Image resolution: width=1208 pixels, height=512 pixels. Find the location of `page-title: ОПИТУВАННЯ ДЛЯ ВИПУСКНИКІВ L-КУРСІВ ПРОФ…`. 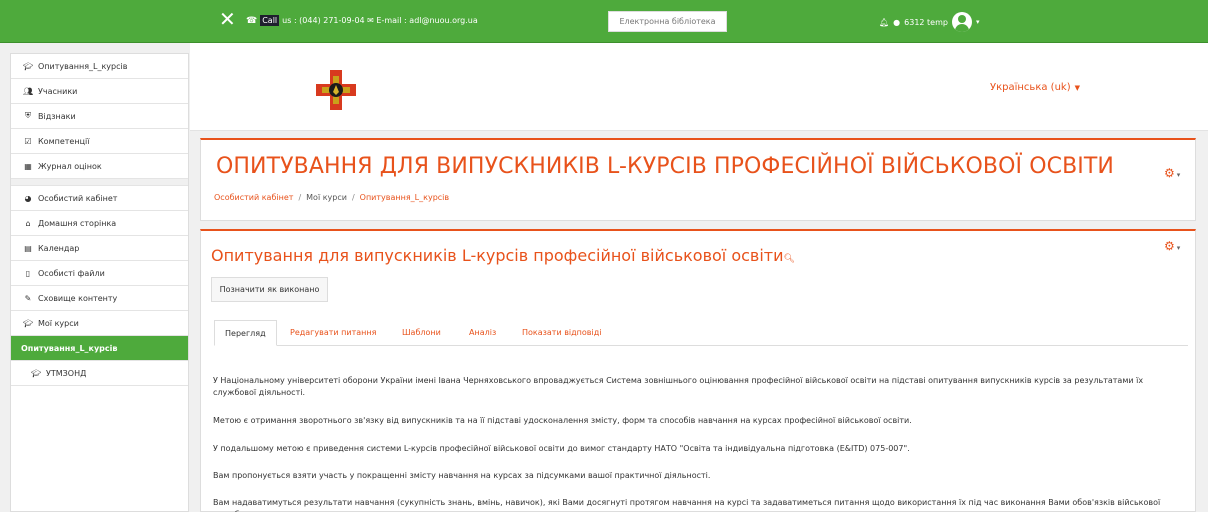

page-title: ОПИТУВАННЯ ДЛЯ ВИПУСКНИКІВ L-КУРСІВ ПРОФ… is located at coordinates (665, 166).